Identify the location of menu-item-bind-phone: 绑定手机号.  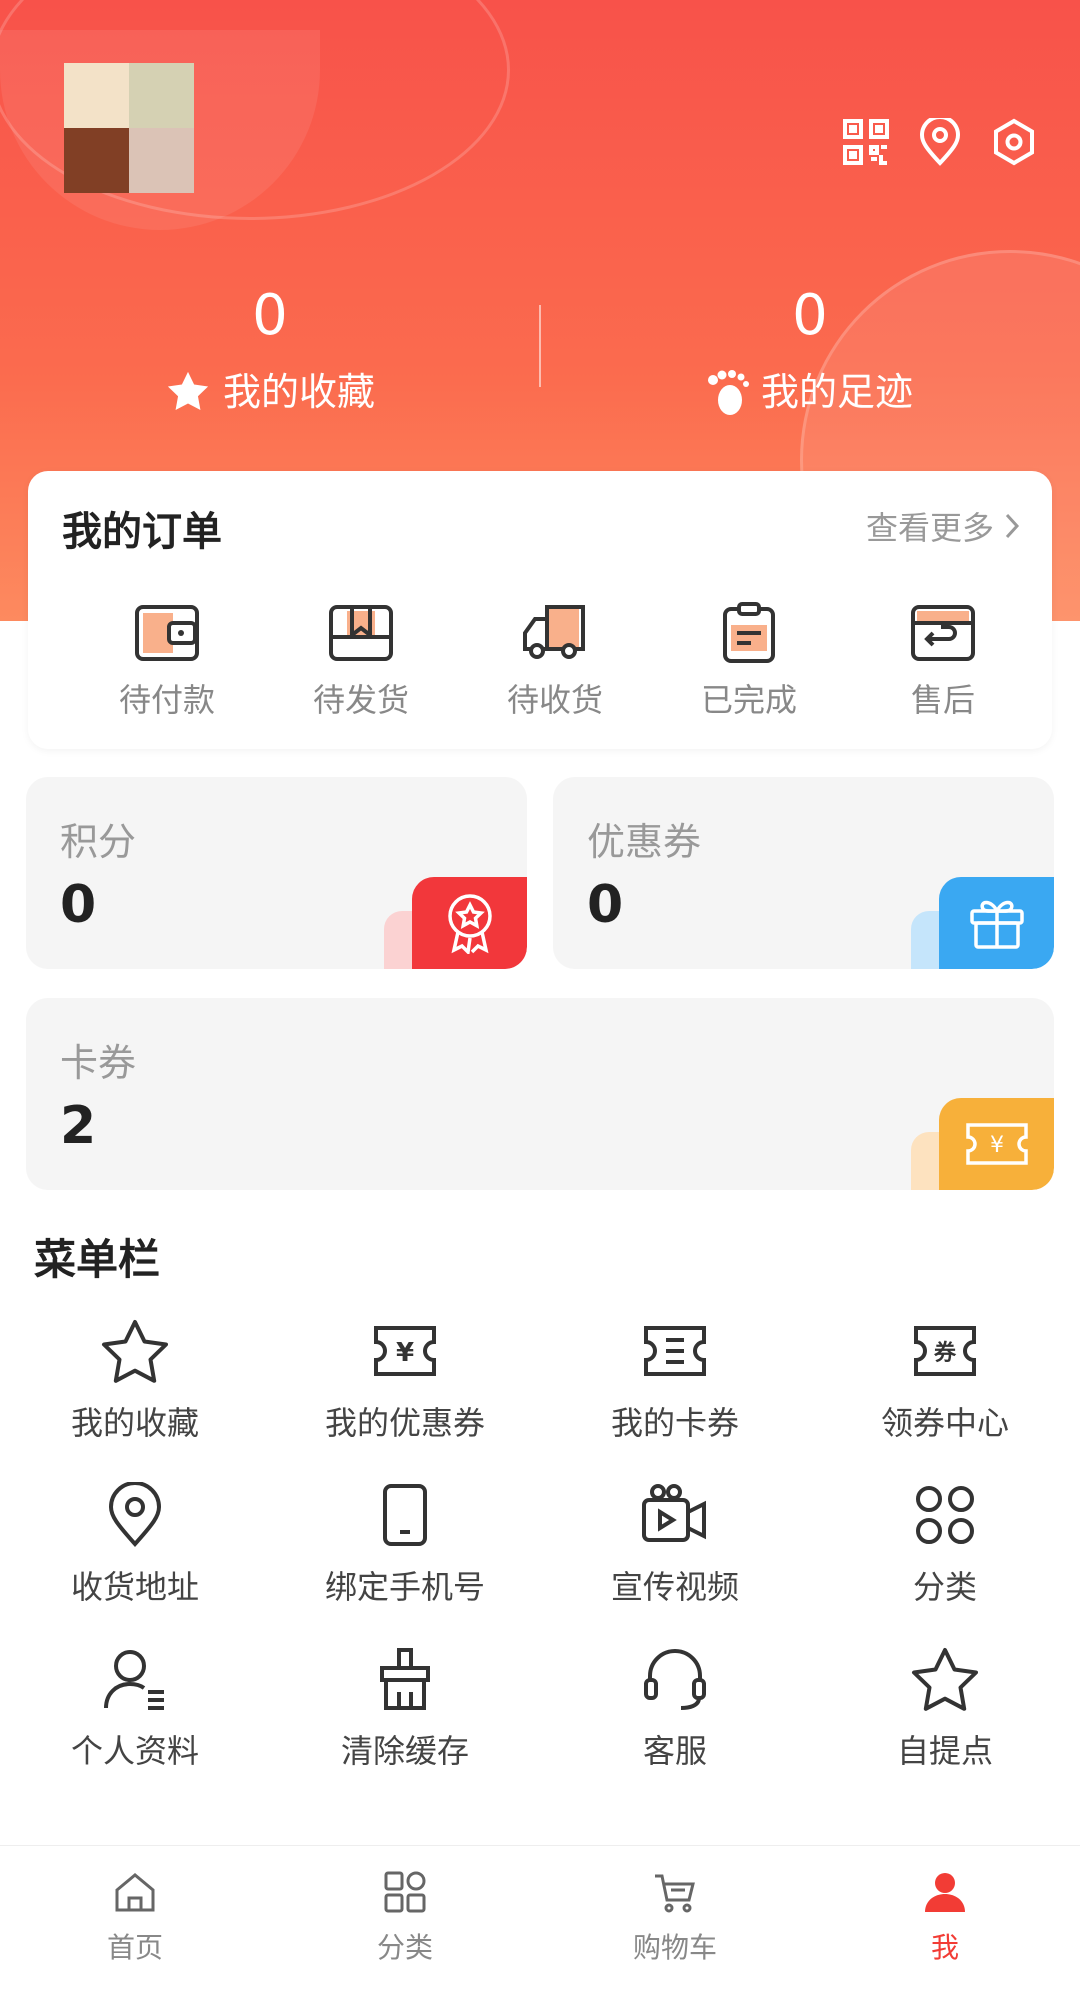
(405, 1564).